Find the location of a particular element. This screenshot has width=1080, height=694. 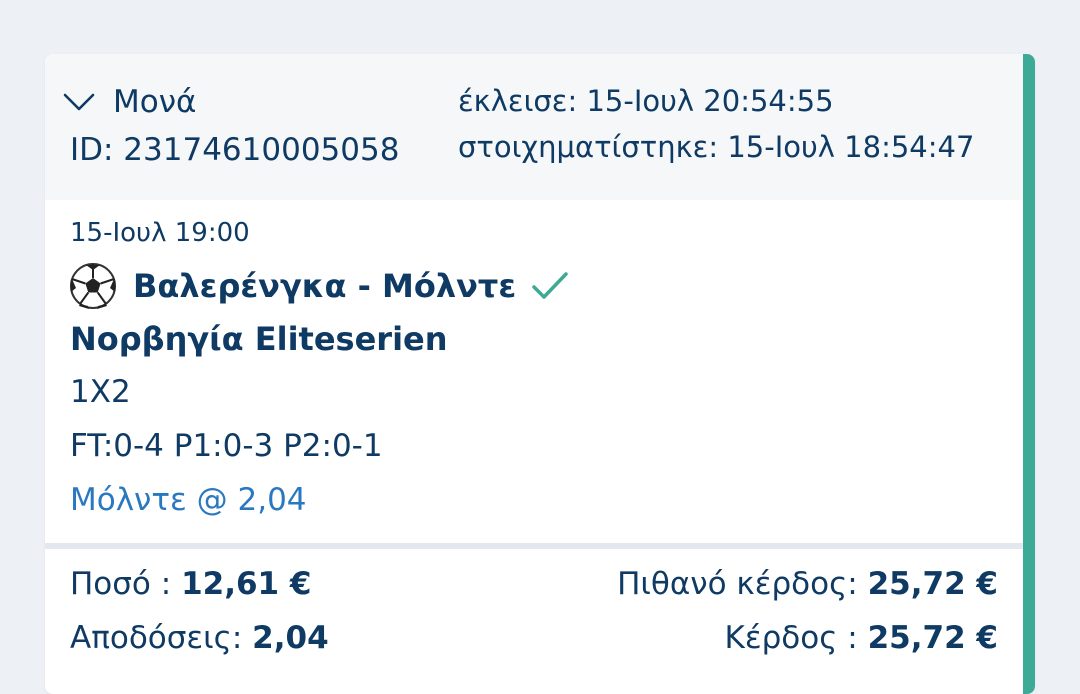

closed-label: έκλεισε: is located at coordinates (518, 101).